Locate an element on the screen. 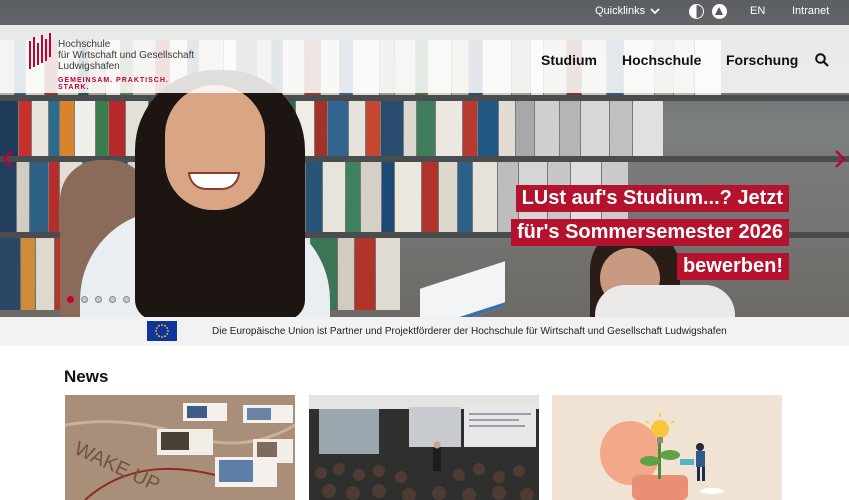 Image resolution: width=849 pixels, height=500 pixels. nav-hochschule: Hochschule is located at coordinates (661, 60).